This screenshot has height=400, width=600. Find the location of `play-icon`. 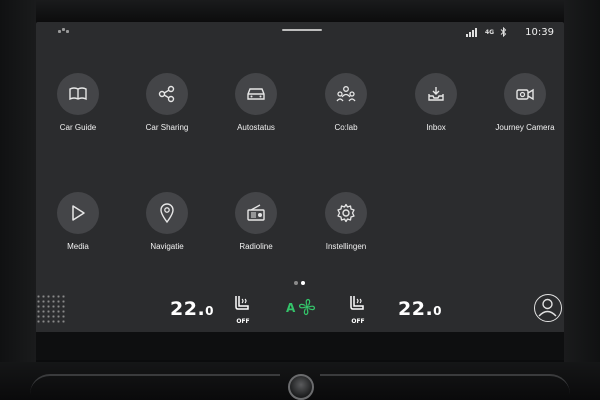

play-icon is located at coordinates (78, 213).